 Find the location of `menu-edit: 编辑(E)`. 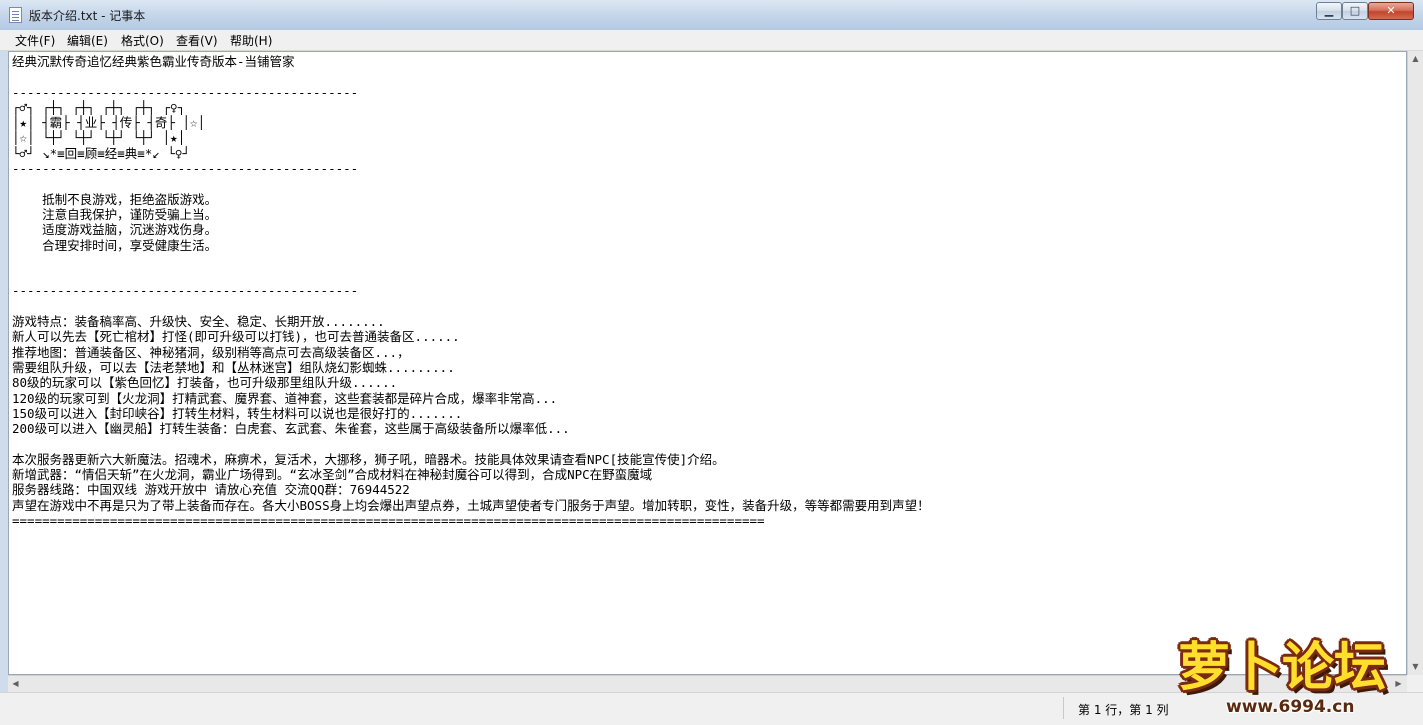

menu-edit: 编辑(E) is located at coordinates (87, 40).